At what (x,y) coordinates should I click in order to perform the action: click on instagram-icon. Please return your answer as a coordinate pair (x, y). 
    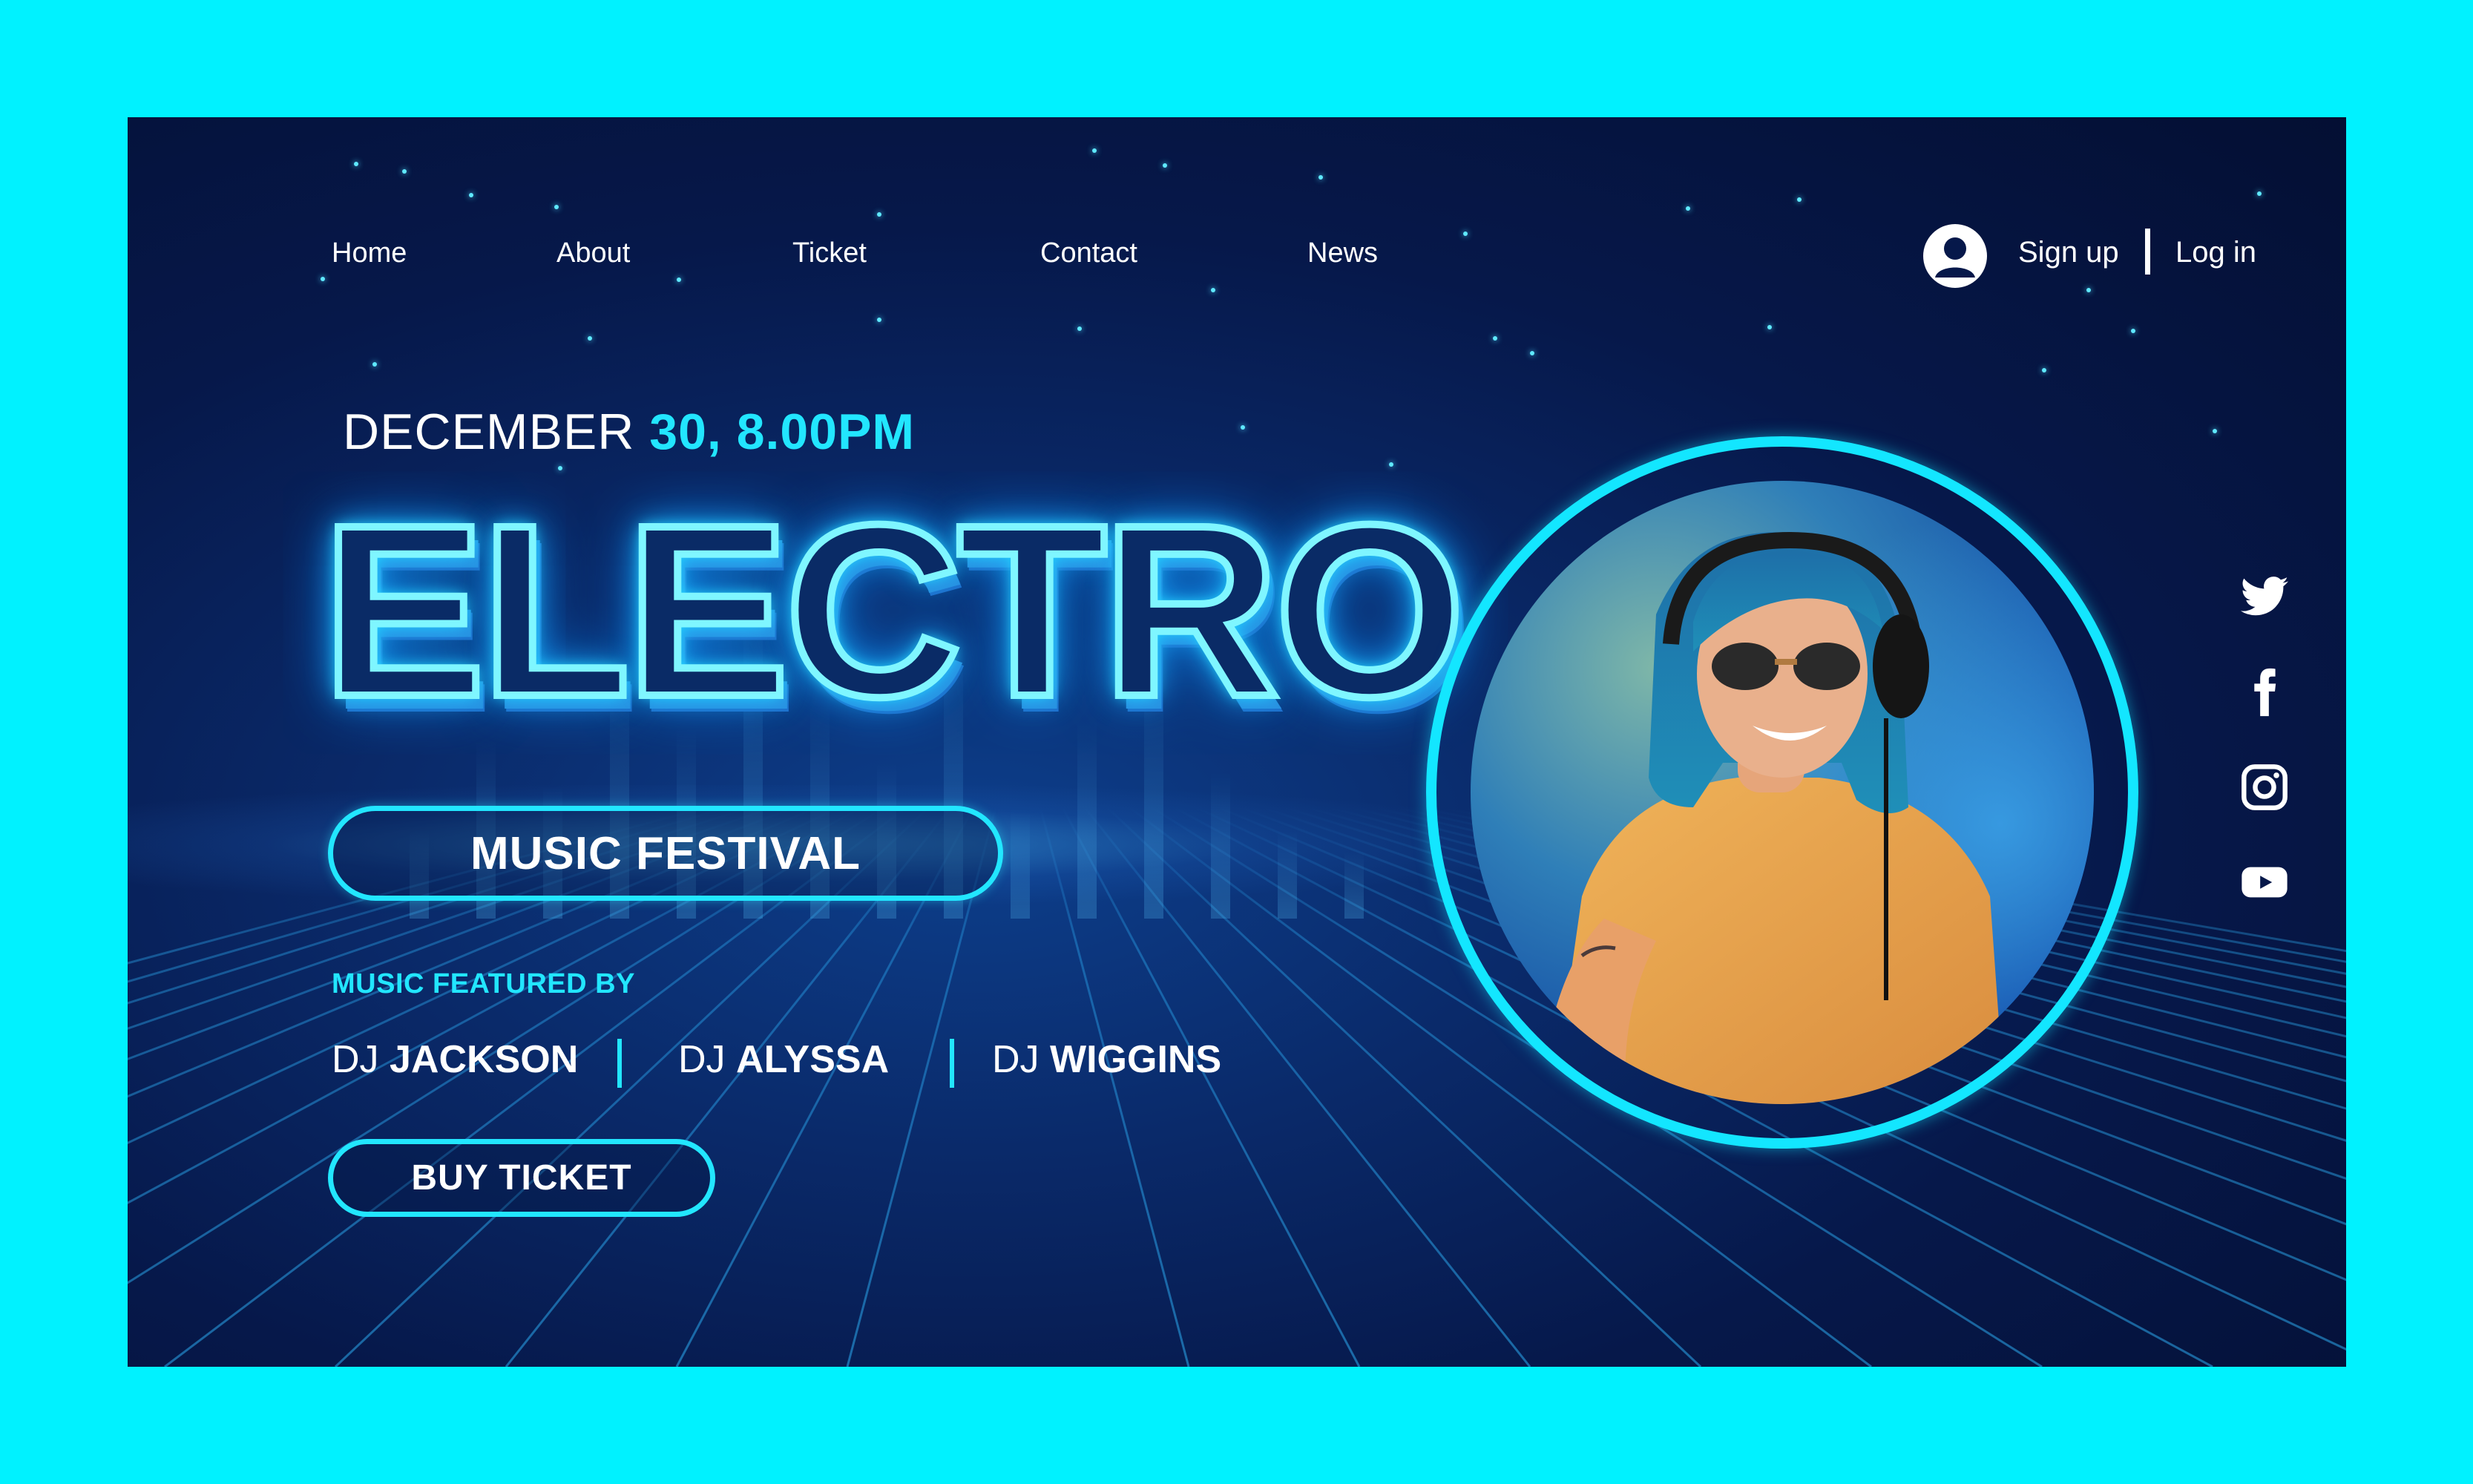
    Looking at the image, I should click on (2264, 787).